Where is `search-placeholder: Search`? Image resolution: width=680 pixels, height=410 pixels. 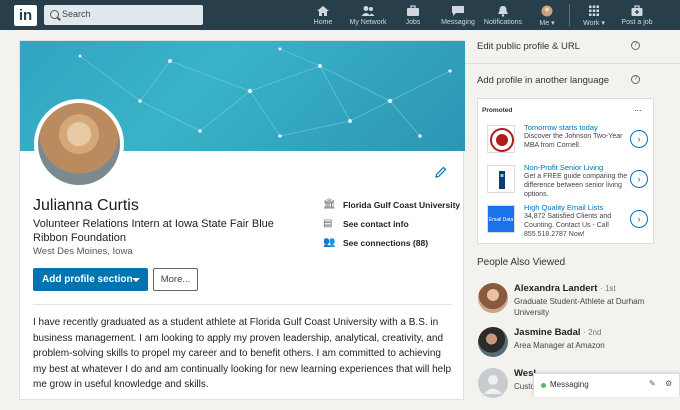
search-placeholder: Search is located at coordinates (76, 14).